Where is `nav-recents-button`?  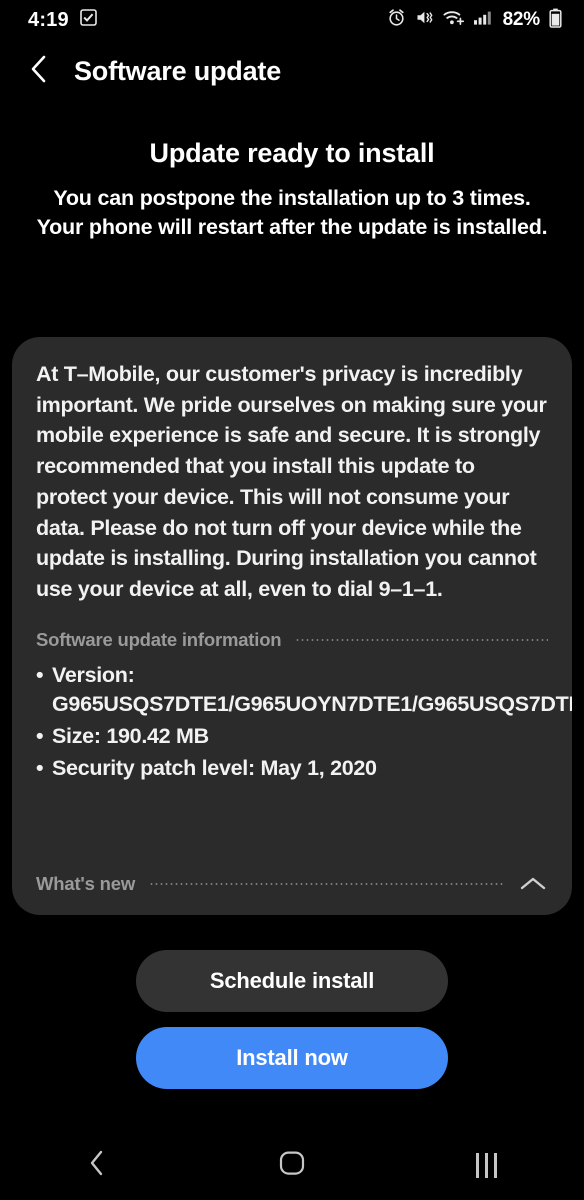 nav-recents-button is located at coordinates (486, 1165).